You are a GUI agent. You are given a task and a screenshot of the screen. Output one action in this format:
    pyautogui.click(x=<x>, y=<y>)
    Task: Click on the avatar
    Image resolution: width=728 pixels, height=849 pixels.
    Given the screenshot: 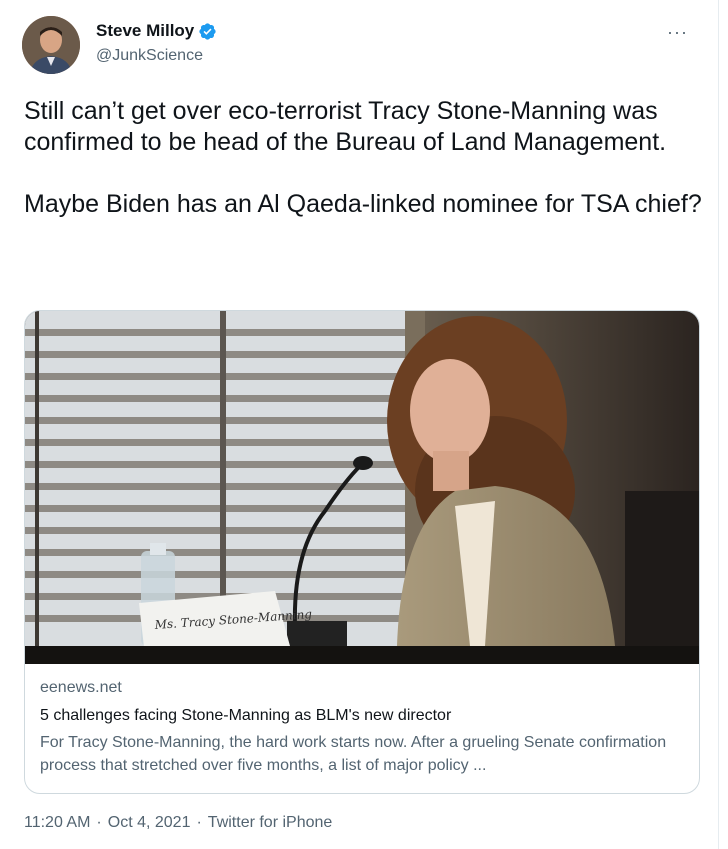 What is the action you would take?
    pyautogui.click(x=51, y=45)
    